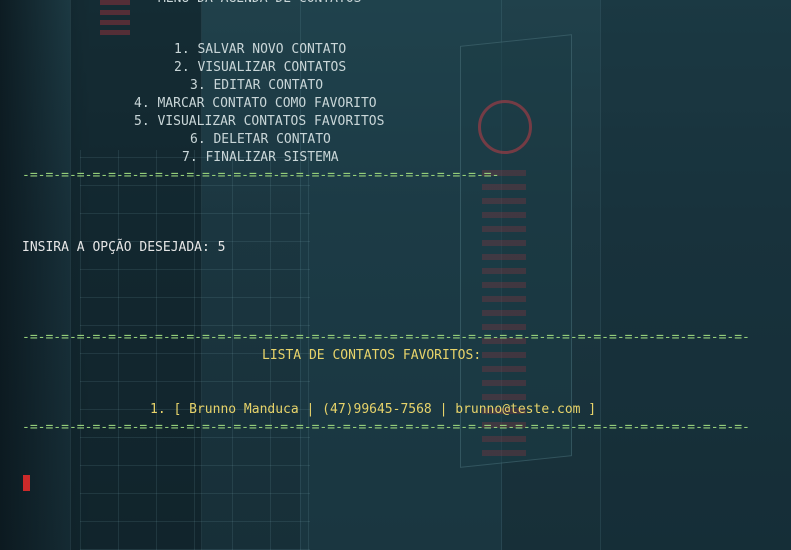 This screenshot has width=791, height=550. Describe the element at coordinates (372, 355) in the screenshot. I see `favorites-title: LISTA DE CONTATOS FAVORITOS:` at that location.